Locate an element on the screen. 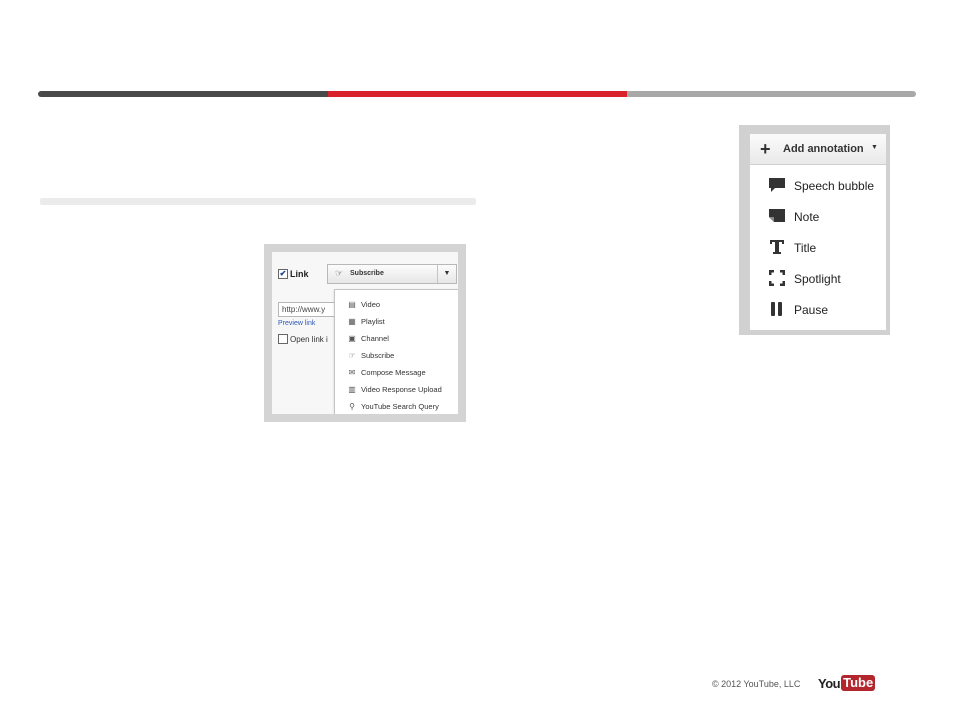  youtube-logo-you: You is located at coordinates (829, 683).